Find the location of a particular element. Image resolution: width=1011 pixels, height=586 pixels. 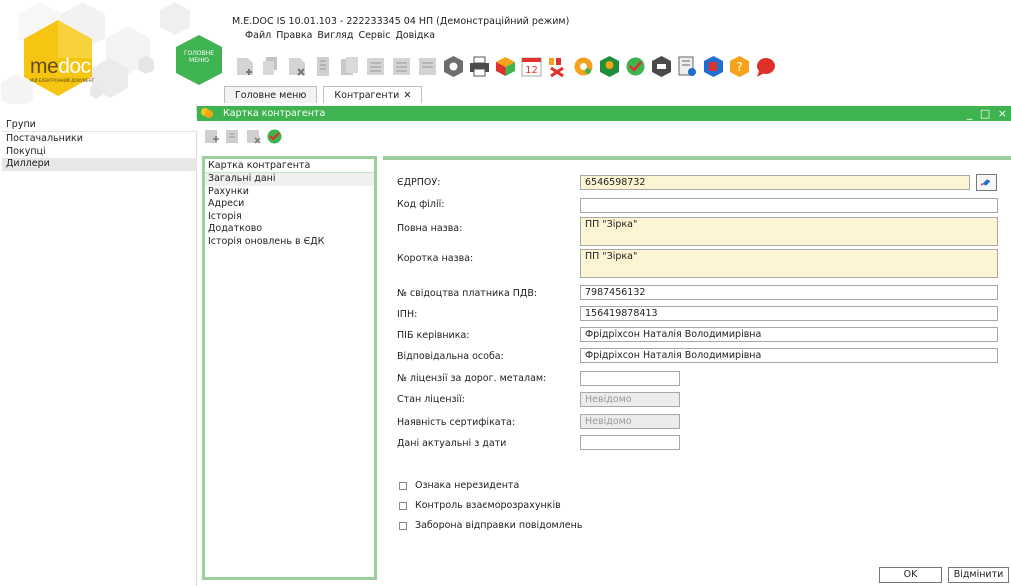

tab-main-menu: Головне меню is located at coordinates (271, 94).